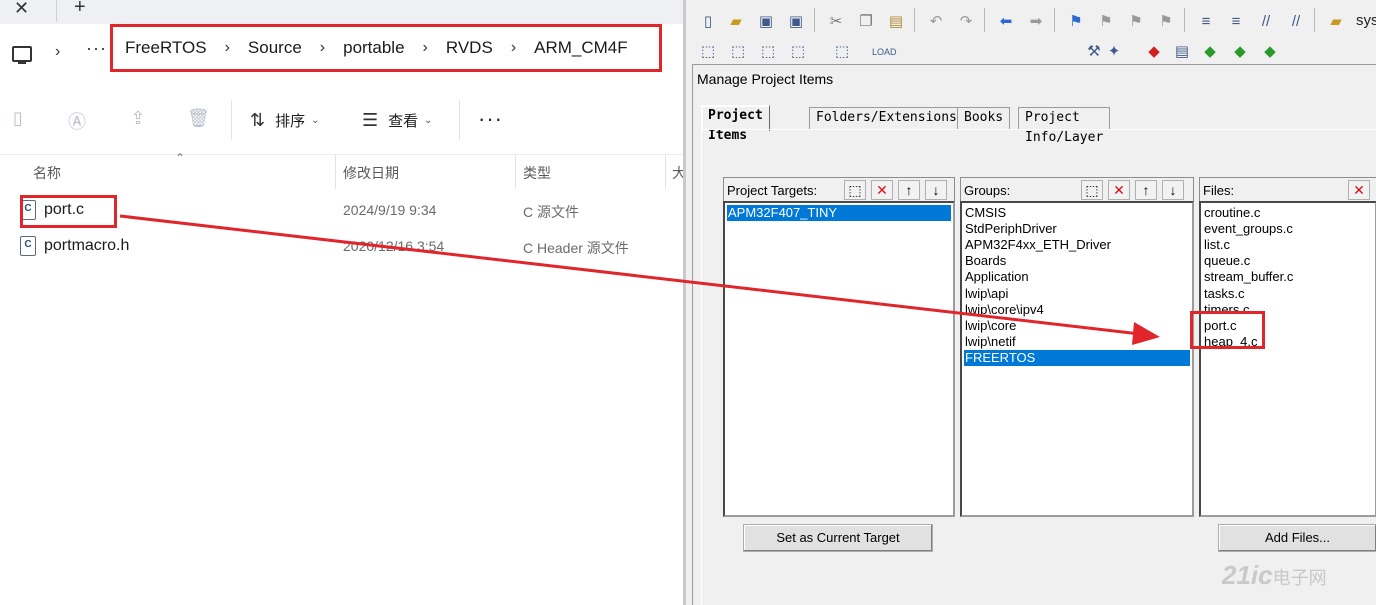 This screenshot has height=605, width=1376. I want to click on tab-folders-extensions: Folders/Extensions, so click(886, 118).